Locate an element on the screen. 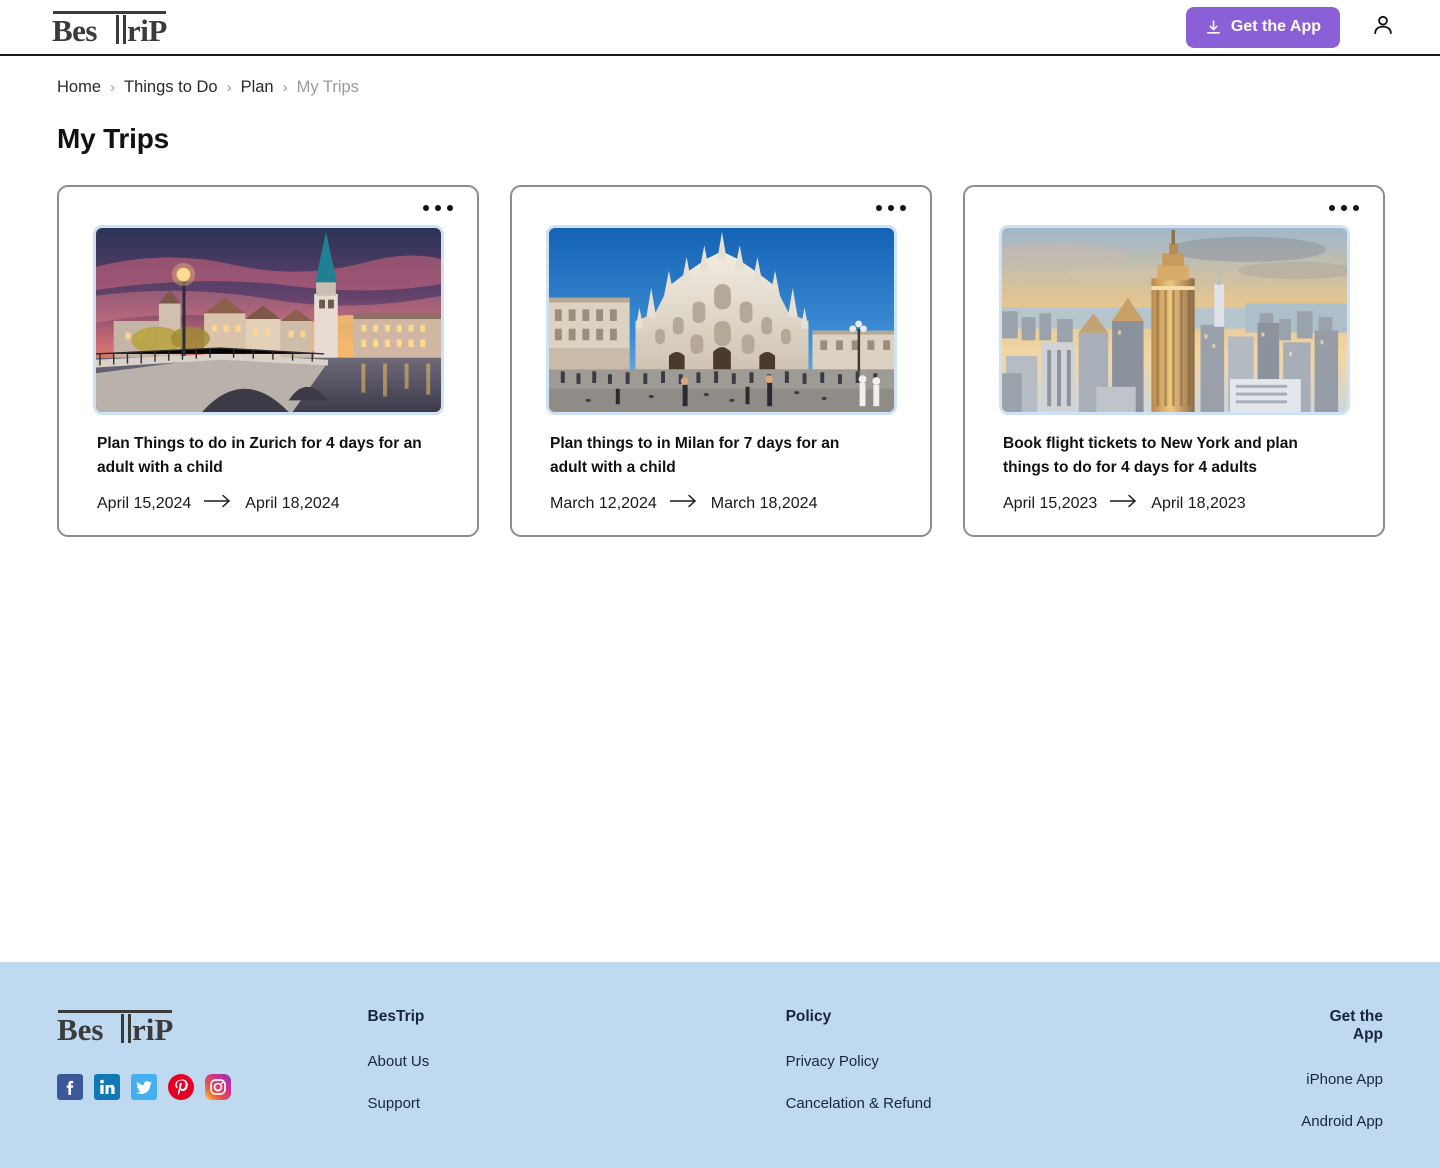 Image resolution: width=1440 pixels, height=1168 pixels. trip-card-dates: April 15,2023 April 18,2023 is located at coordinates (1193, 503).